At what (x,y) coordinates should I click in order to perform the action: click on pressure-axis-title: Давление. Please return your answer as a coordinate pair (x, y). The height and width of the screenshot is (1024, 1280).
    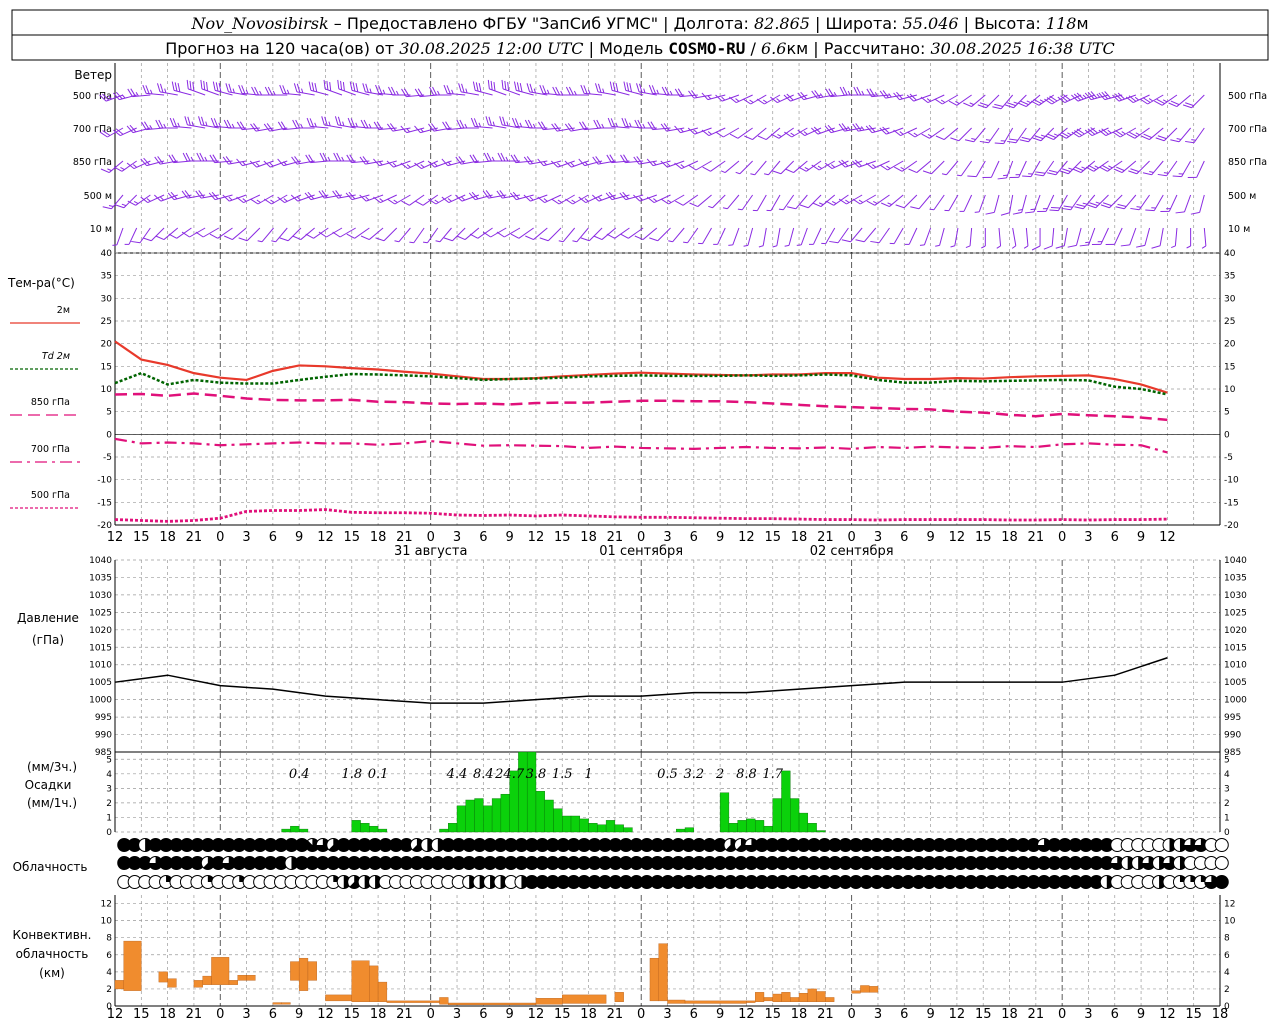
    Looking at the image, I should click on (48, 618).